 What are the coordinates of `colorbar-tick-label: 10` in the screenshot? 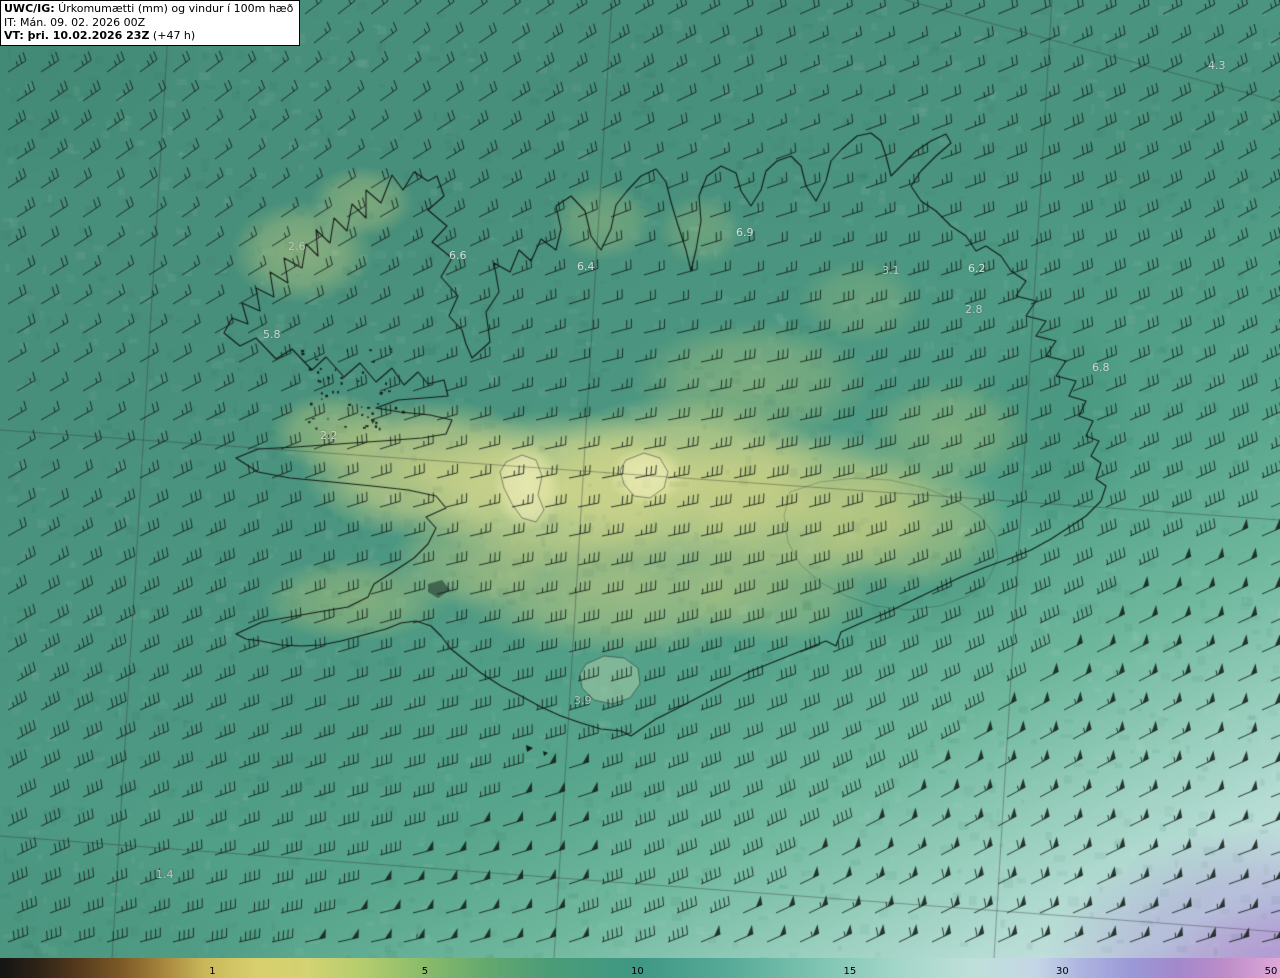 It's located at (637, 971).